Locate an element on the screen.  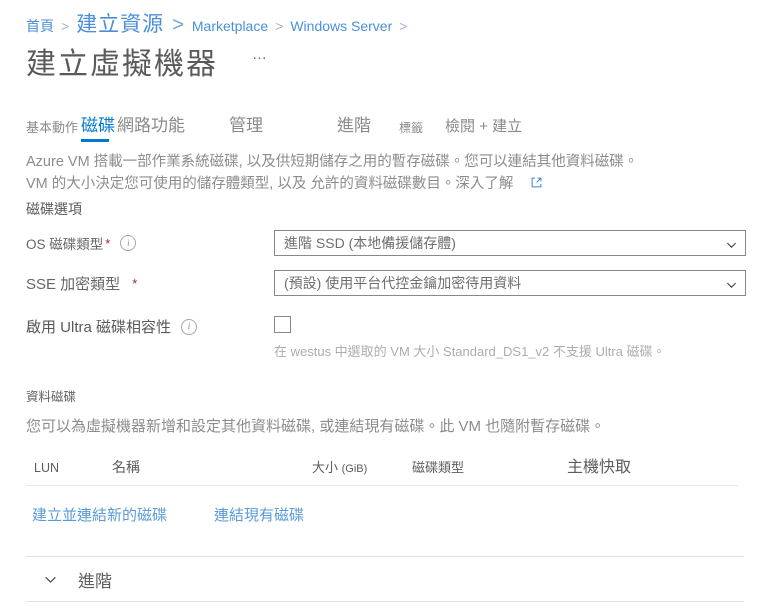
page-title: 建立虛擬機器 is located at coordinates (122, 64).